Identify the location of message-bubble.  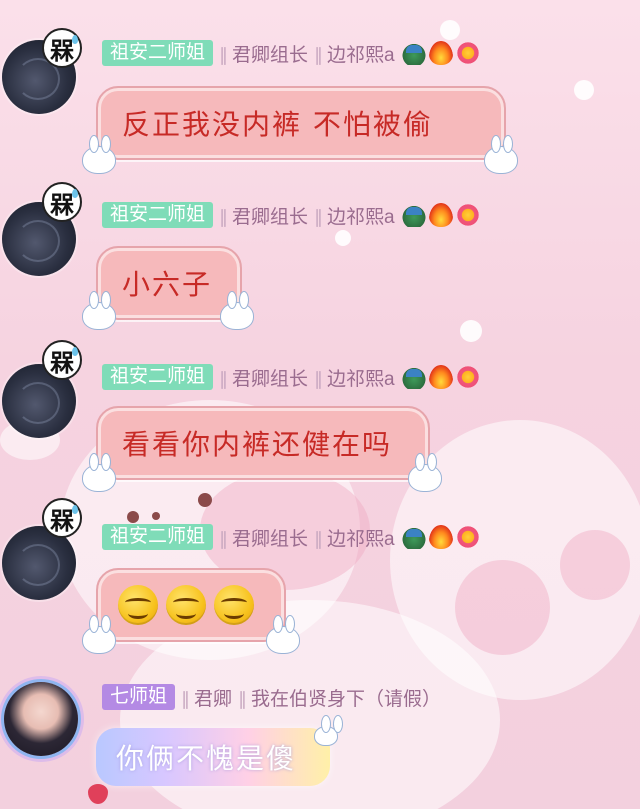
(191, 605).